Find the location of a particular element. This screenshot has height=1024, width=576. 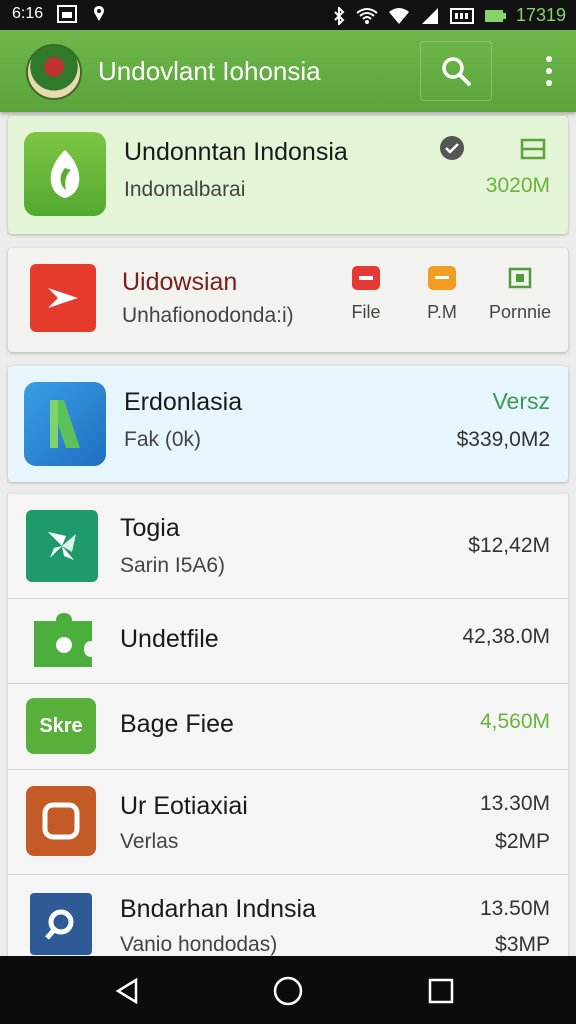

selected-card-title: Erdonlasia is located at coordinates (183, 402).